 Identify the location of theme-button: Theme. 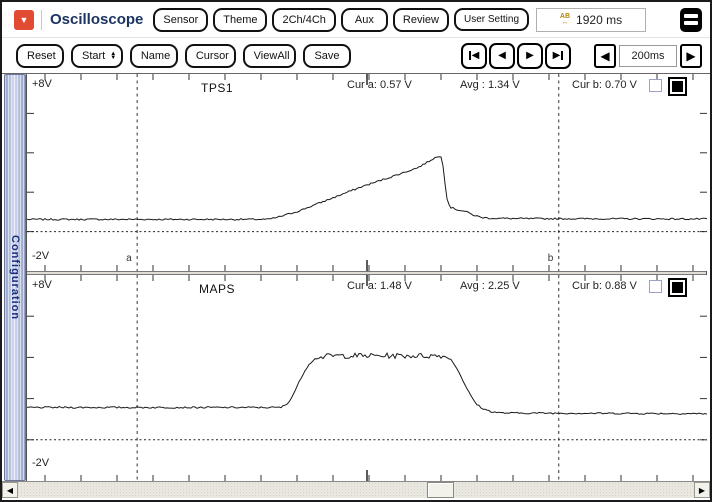
(240, 19).